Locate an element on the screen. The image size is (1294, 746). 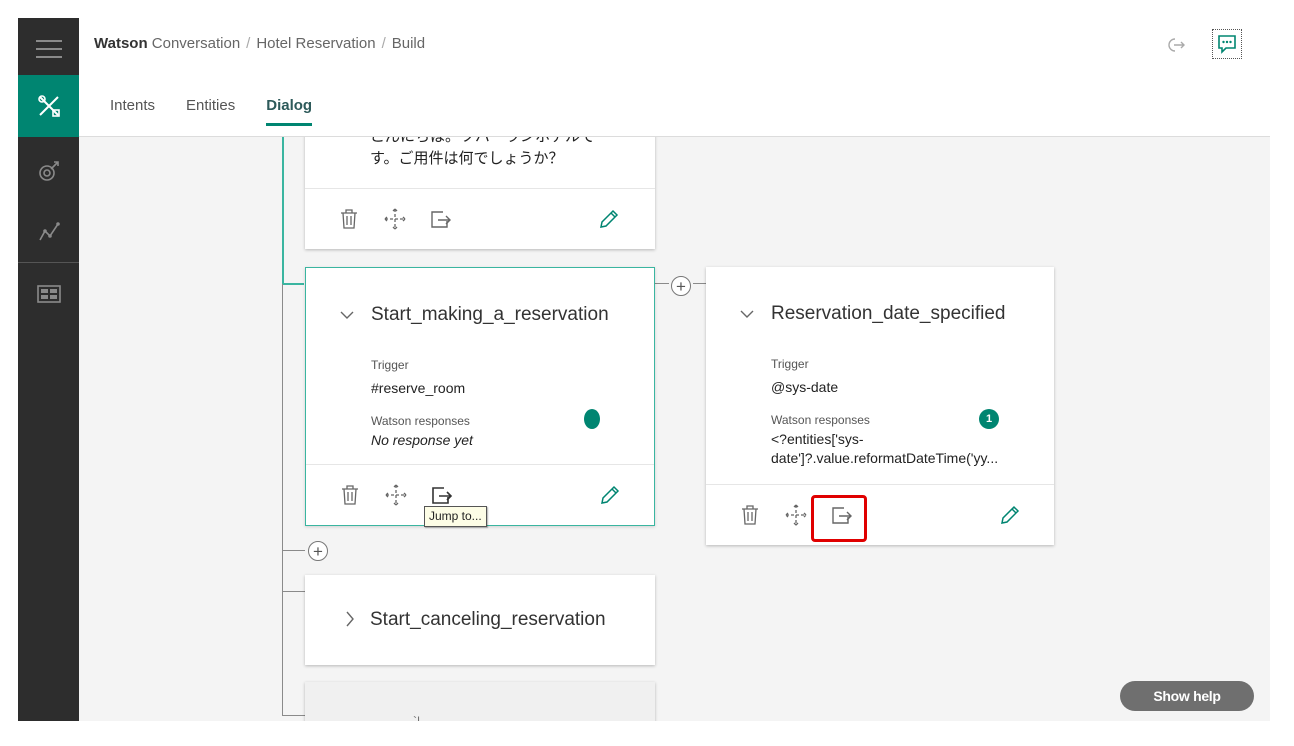
analytics-icon is located at coordinates (49, 231).